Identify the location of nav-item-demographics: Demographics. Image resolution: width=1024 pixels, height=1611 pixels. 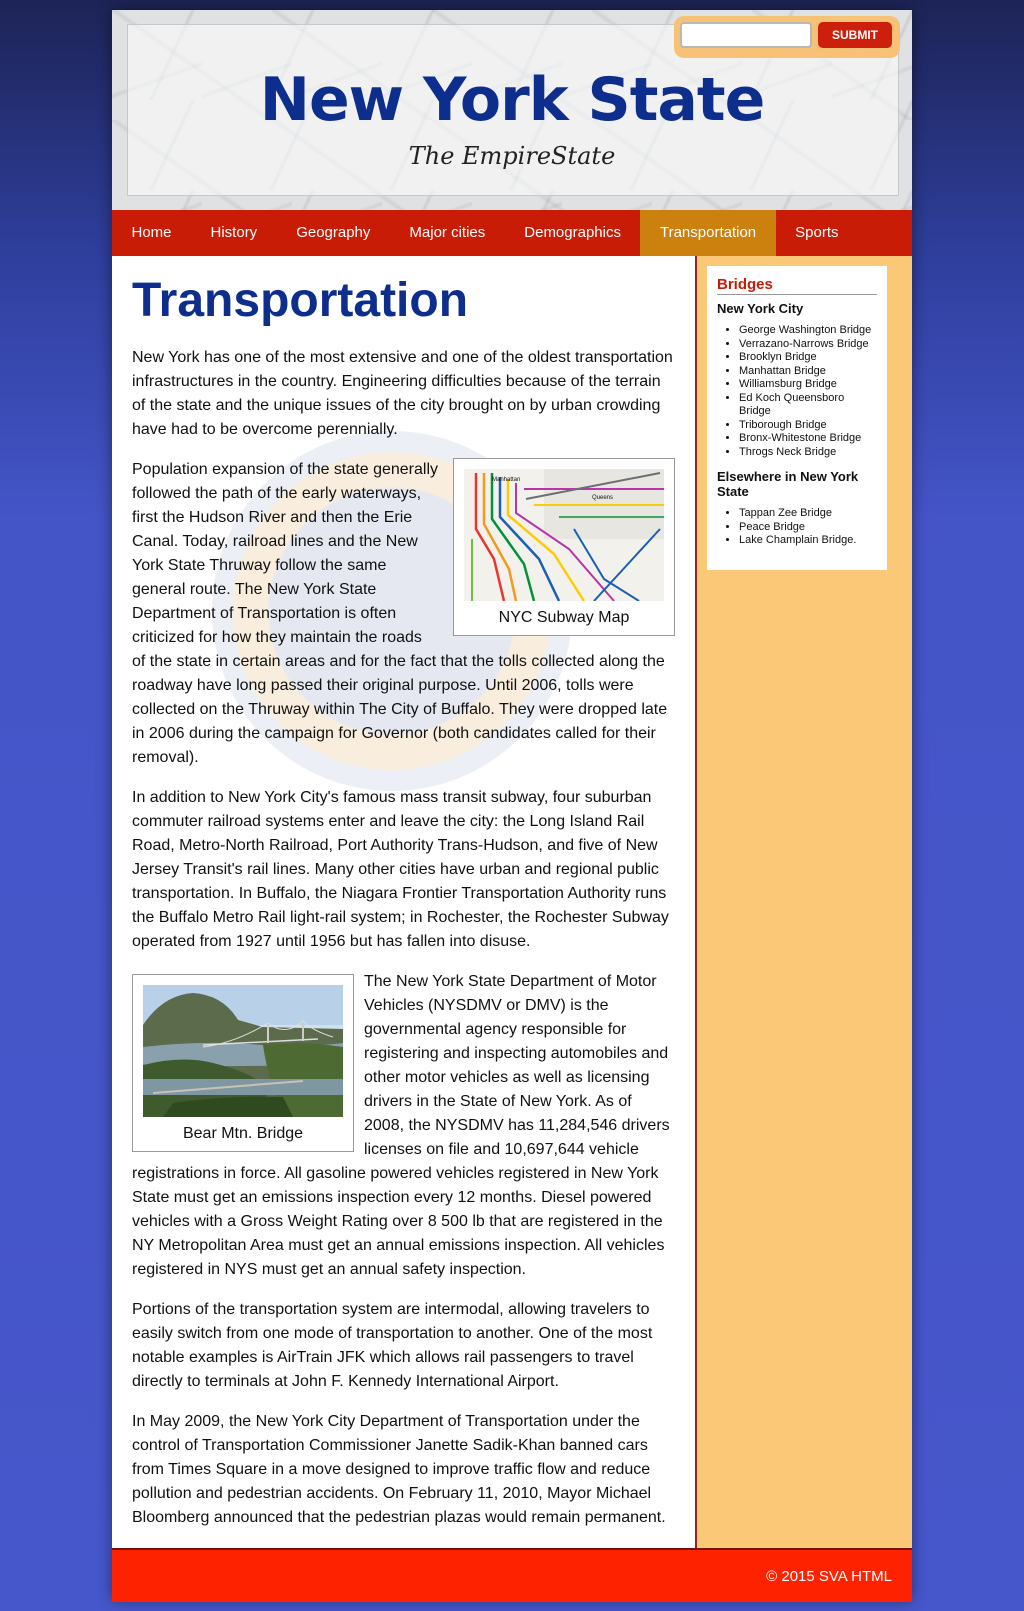
(573, 233).